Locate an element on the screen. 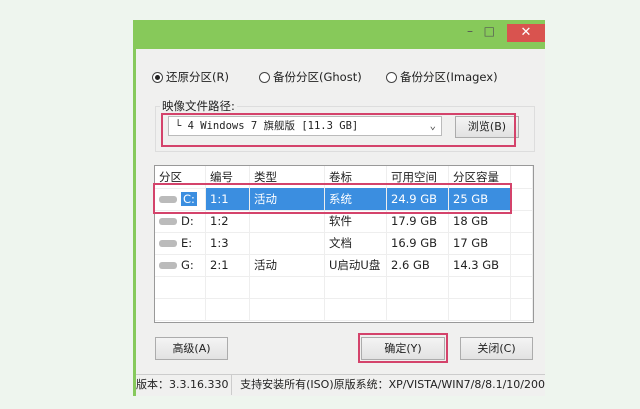 The image size is (640, 409). maximize-button: □ is located at coordinates (489, 32).